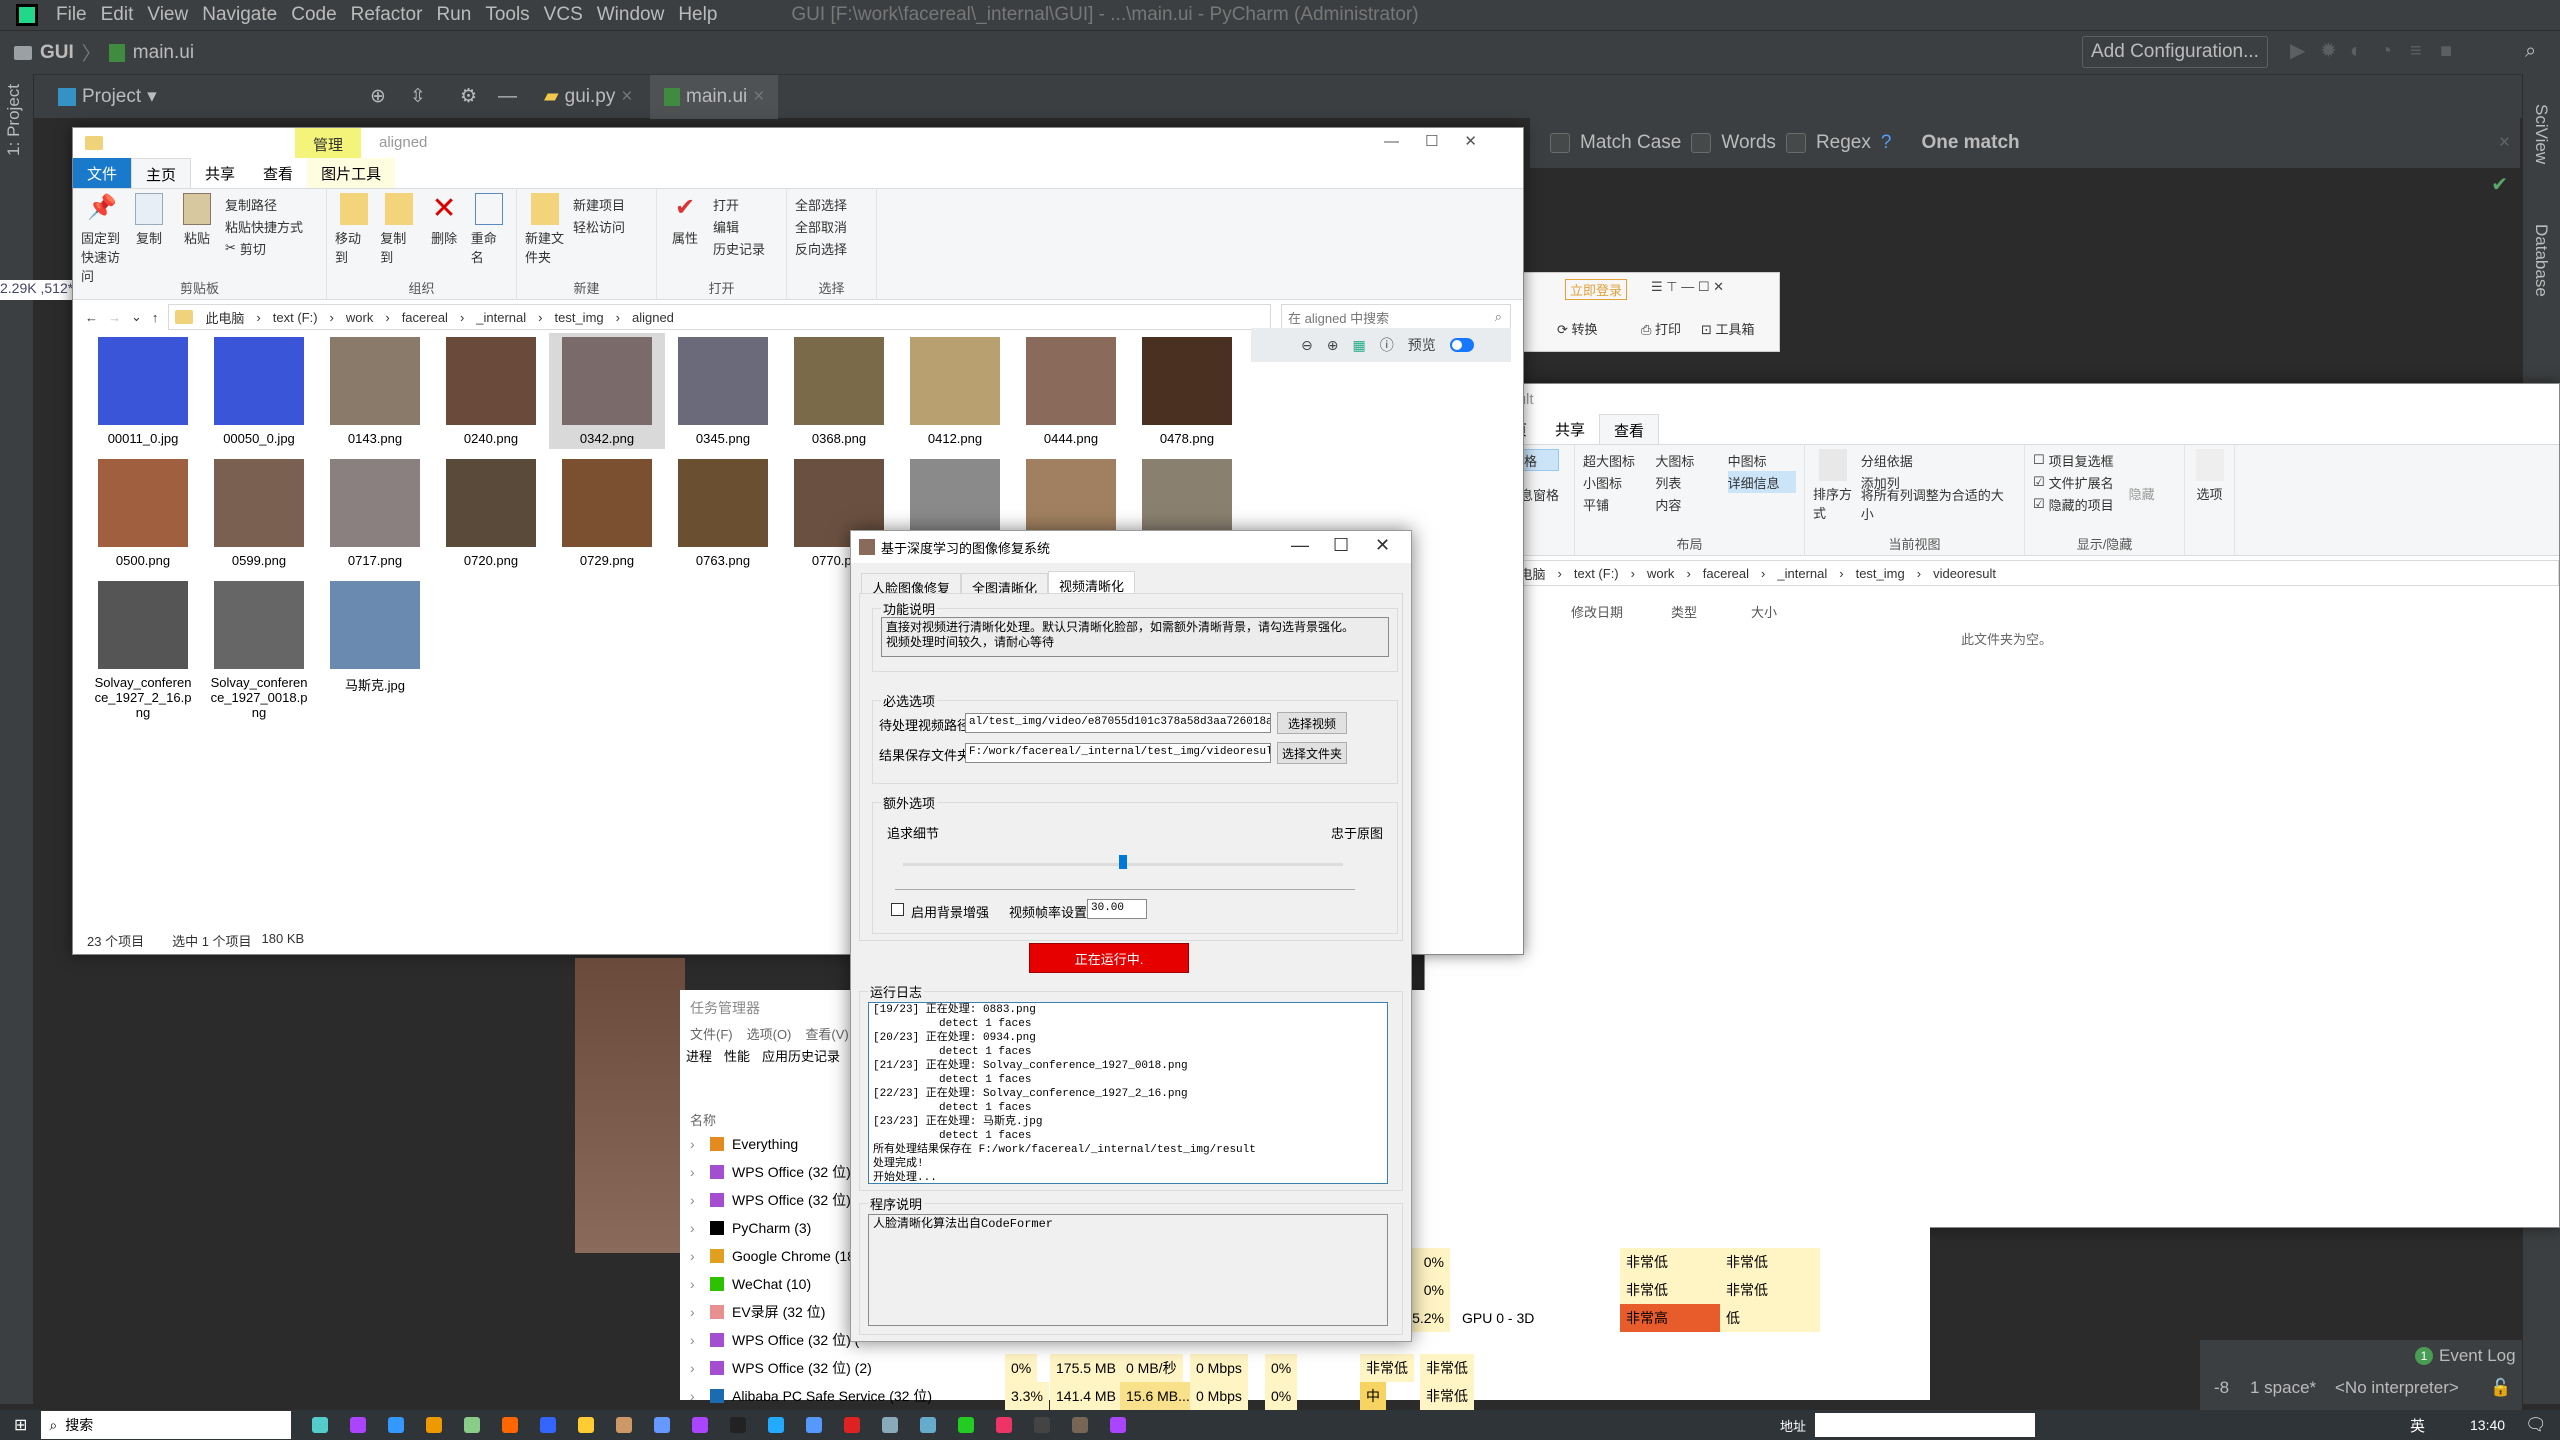 The width and height of the screenshot is (2560, 1440). Describe the element at coordinates (1333, 345) in the screenshot. I see `zoom-in-icon: ⊕` at that location.